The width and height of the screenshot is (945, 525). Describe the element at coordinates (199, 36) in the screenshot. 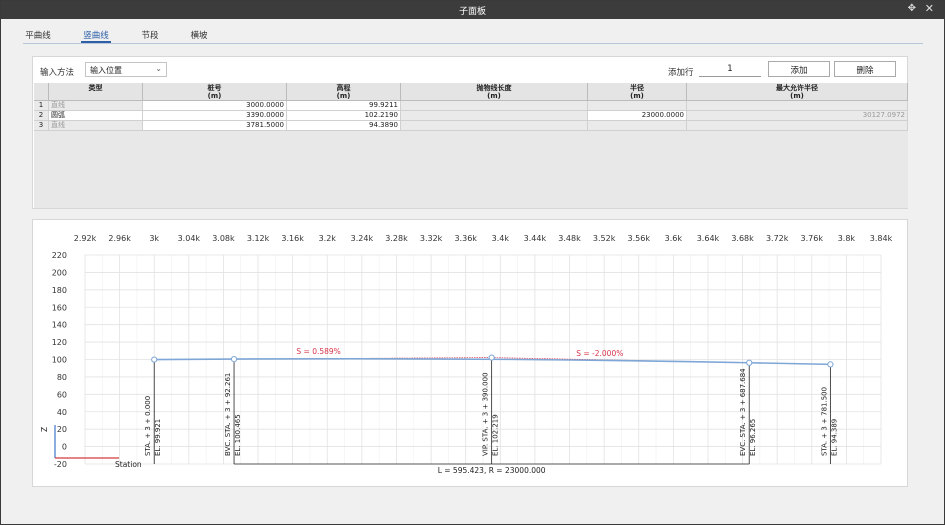

I see `tab-cross-slope: 横坡` at that location.